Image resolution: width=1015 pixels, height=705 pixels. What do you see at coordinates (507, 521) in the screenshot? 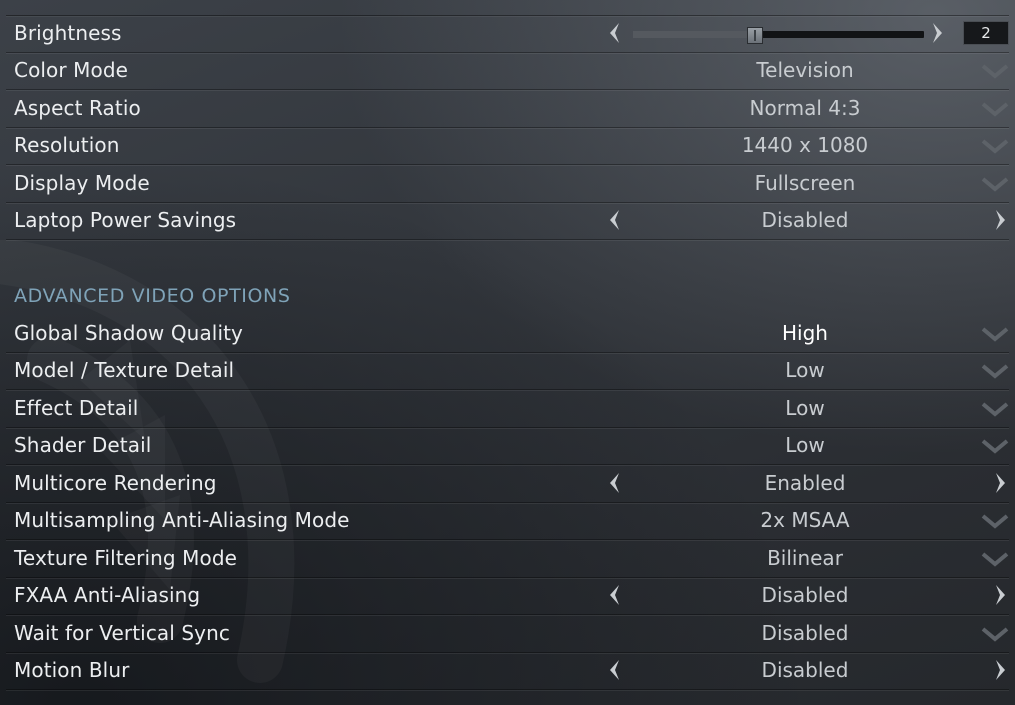
I see `setting-row-multisampling-anti-aliasing-mode: Multisampling Anti-Aliasing Mode 2x MSAA` at bounding box center [507, 521].